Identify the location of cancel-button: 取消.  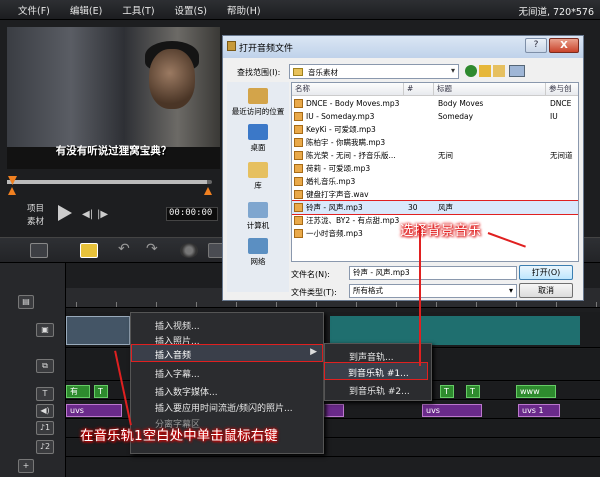
(546, 290).